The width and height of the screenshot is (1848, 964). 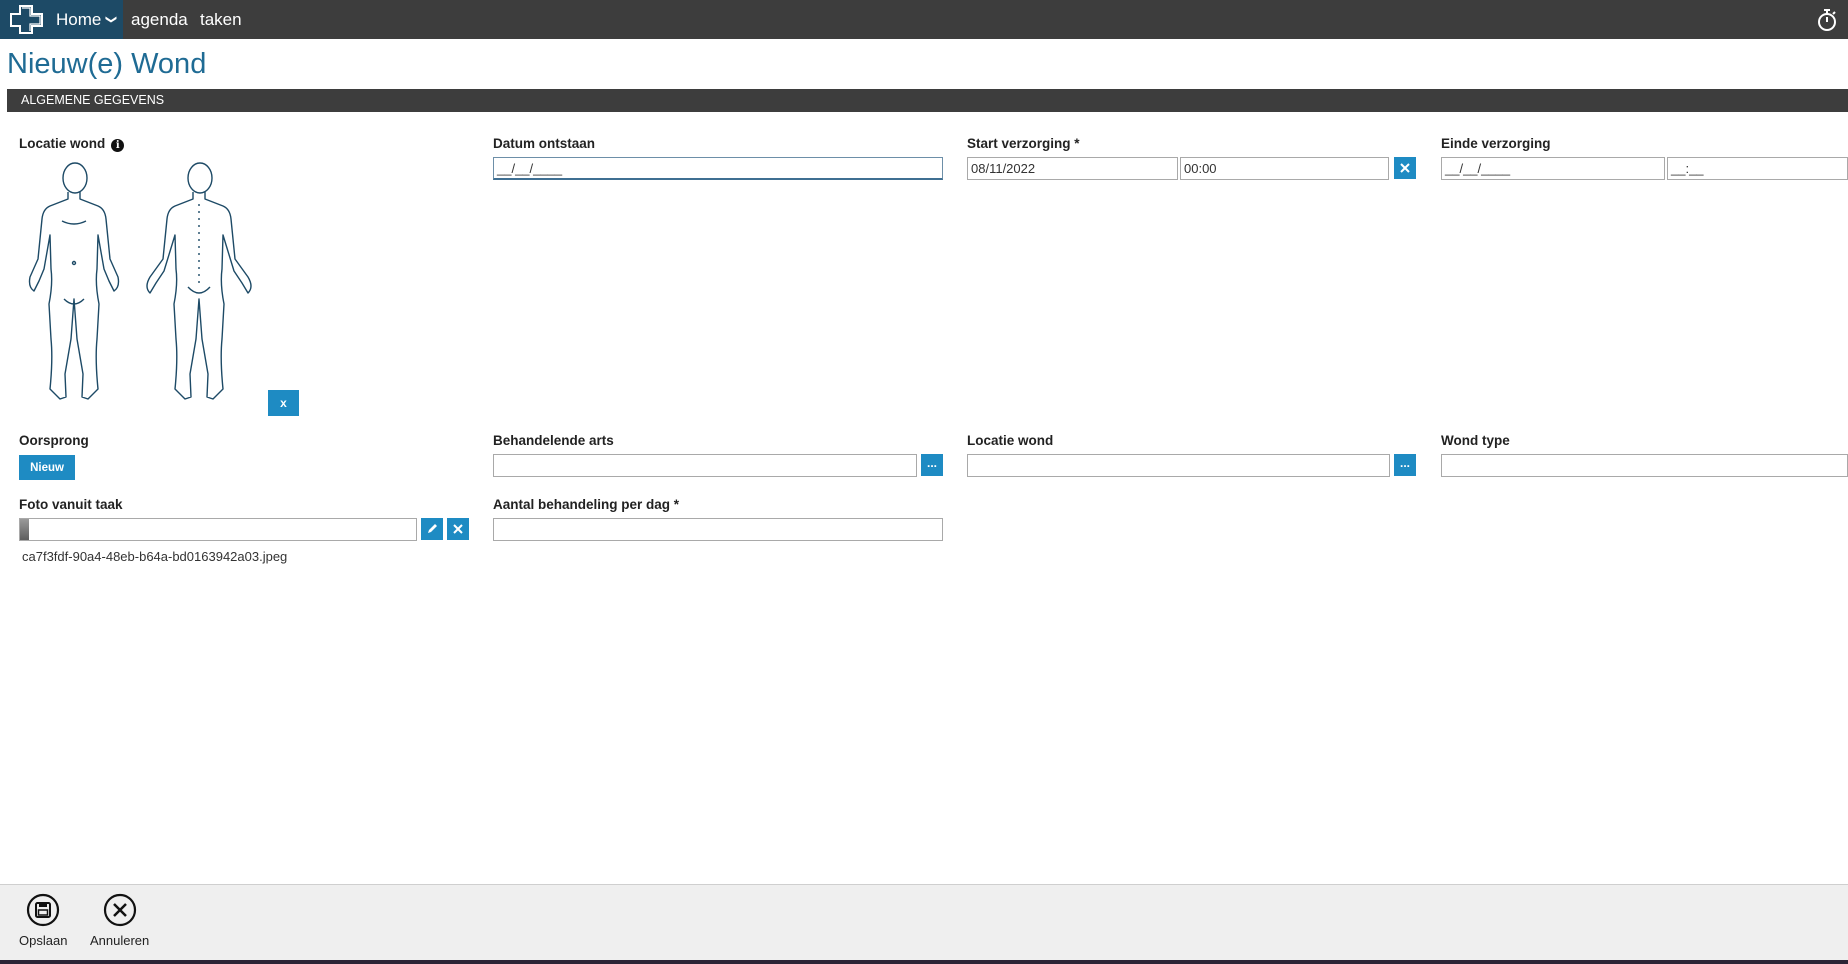 I want to click on start-verzorging-time-value: 00:00, so click(x=1200, y=168).